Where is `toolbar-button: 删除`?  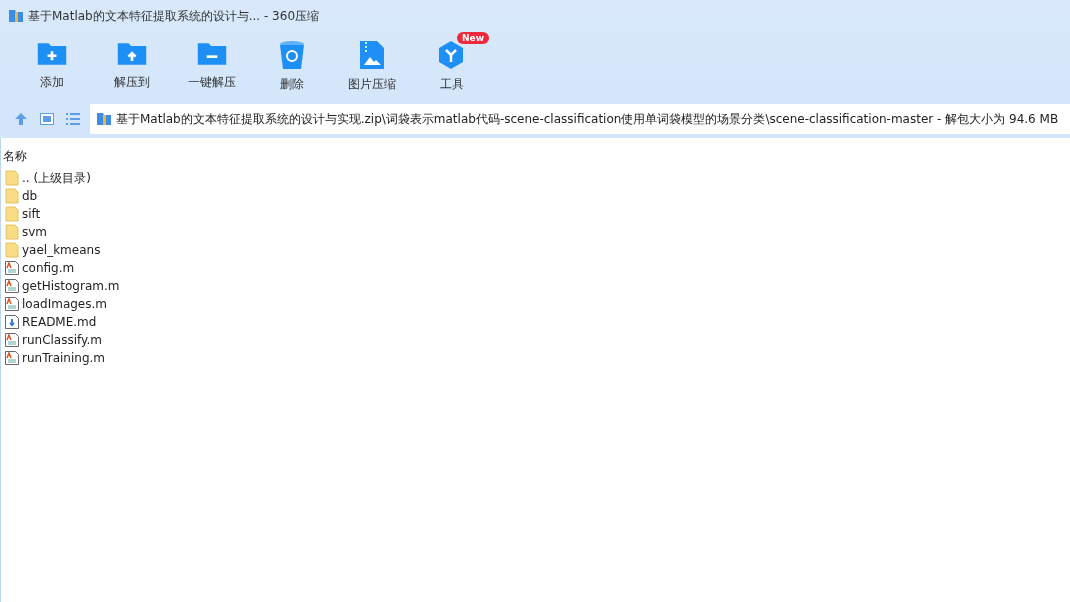
toolbar-button: 删除 is located at coordinates (292, 66).